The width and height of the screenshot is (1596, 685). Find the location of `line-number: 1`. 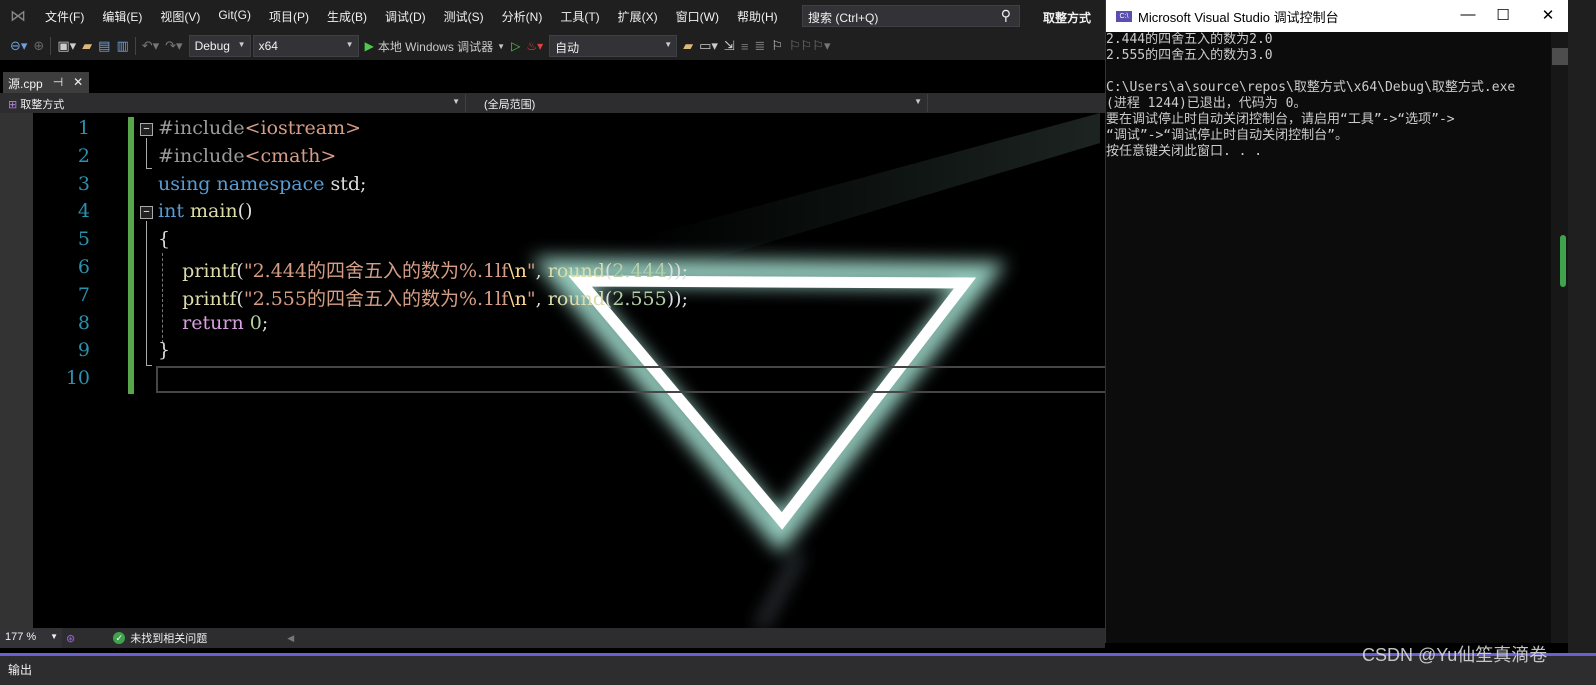

line-number: 1 is located at coordinates (83, 128).